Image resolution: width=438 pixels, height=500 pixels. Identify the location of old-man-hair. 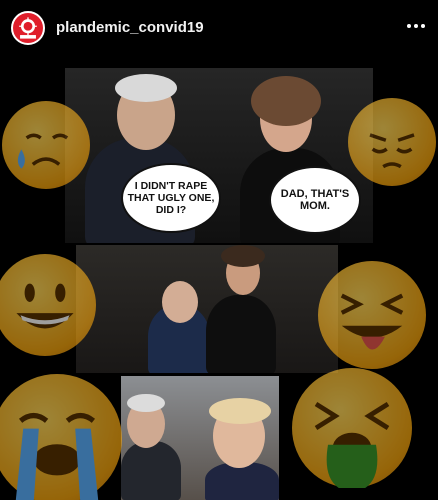
(146, 403).